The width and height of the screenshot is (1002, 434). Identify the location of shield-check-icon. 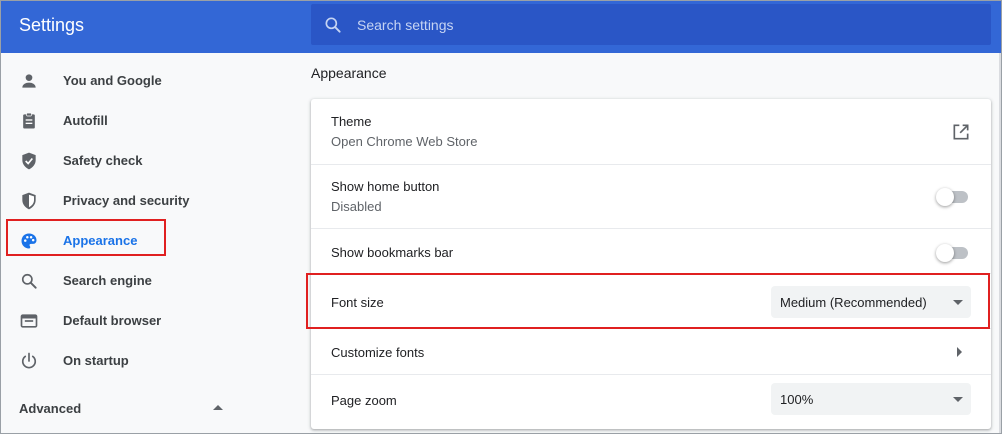
(29, 161).